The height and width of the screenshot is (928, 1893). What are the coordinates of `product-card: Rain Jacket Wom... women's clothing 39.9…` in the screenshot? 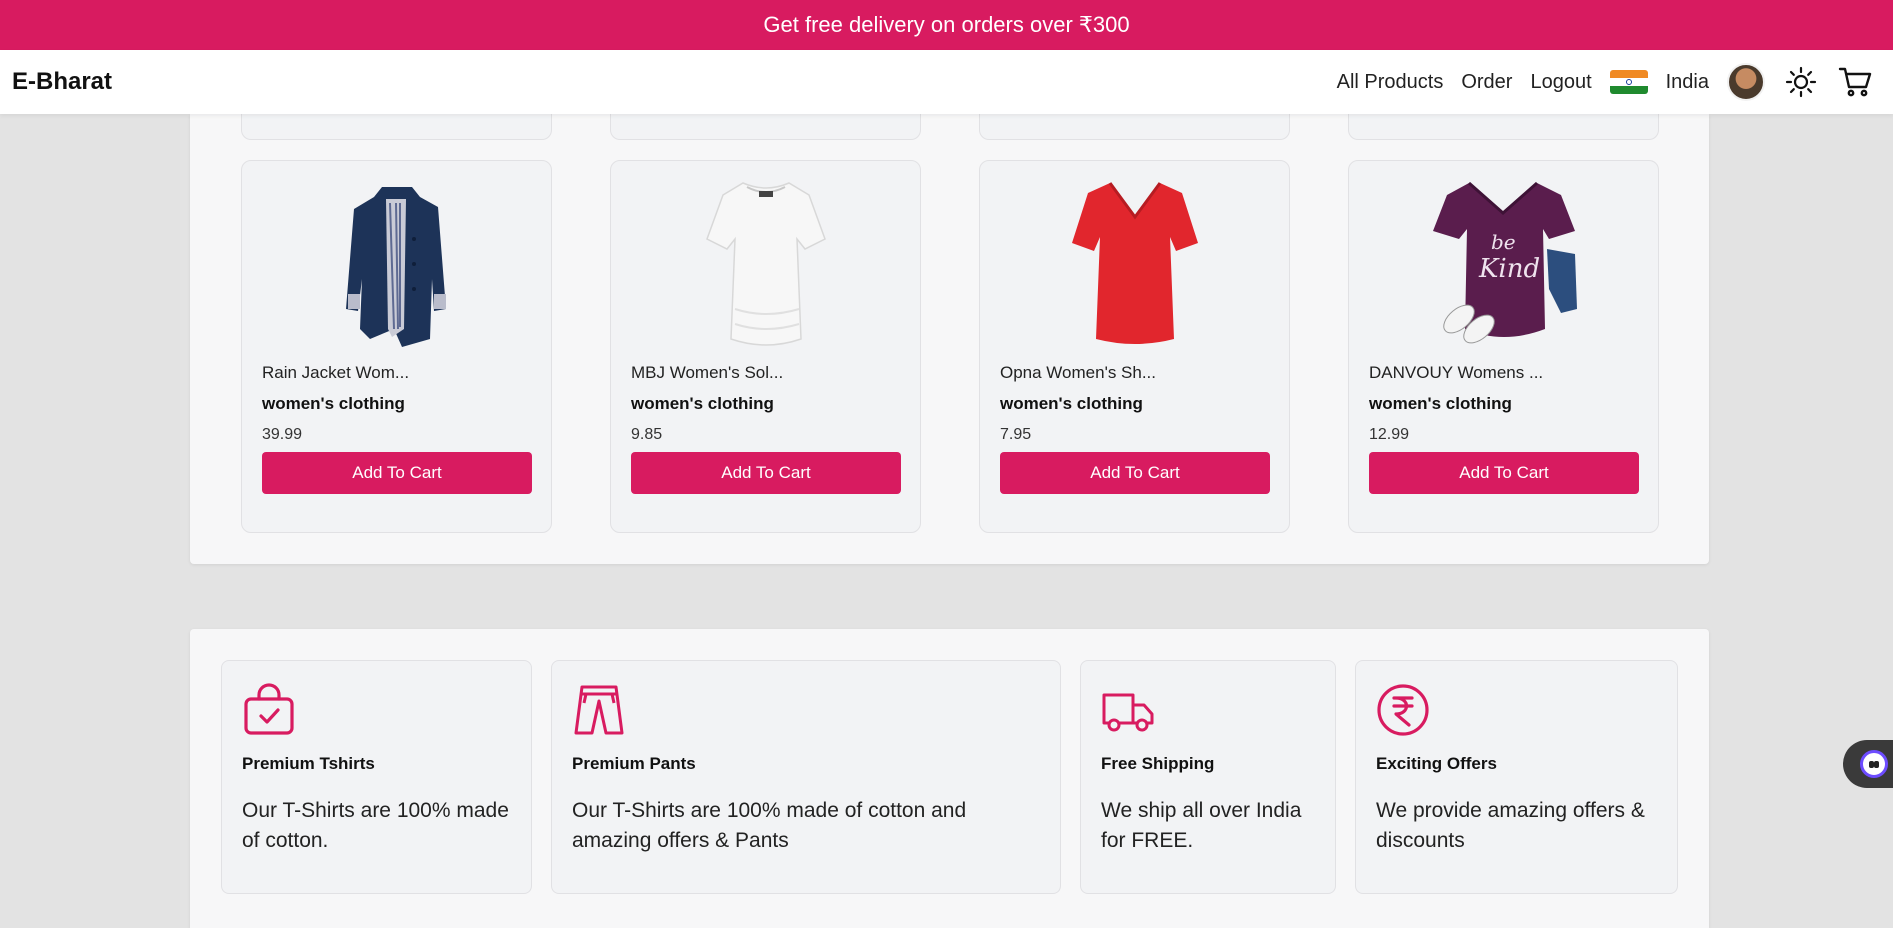 It's located at (396, 346).